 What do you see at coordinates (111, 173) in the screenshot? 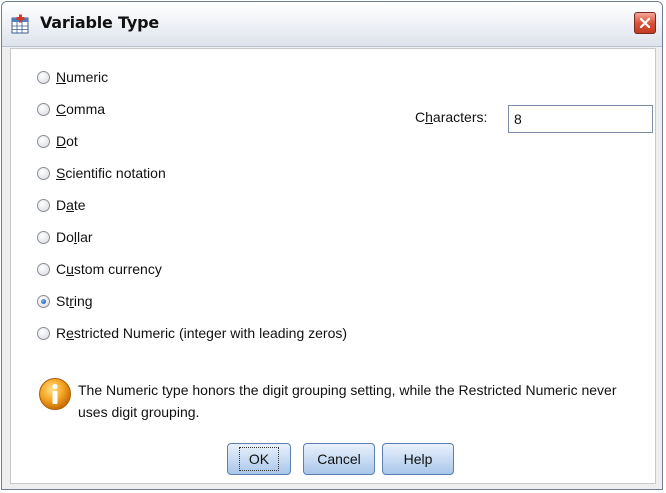
I see `radio-label-scientific-notation: Scientific notation` at bounding box center [111, 173].